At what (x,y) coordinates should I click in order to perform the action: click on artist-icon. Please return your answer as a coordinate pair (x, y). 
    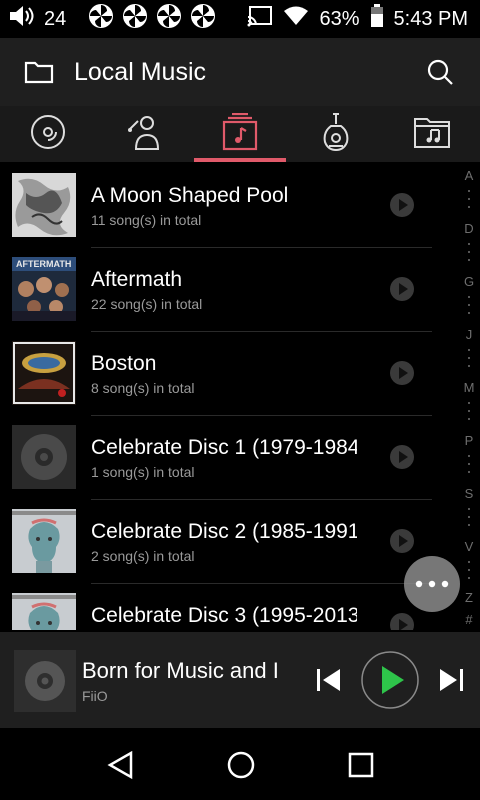
    Looking at the image, I should click on (144, 134).